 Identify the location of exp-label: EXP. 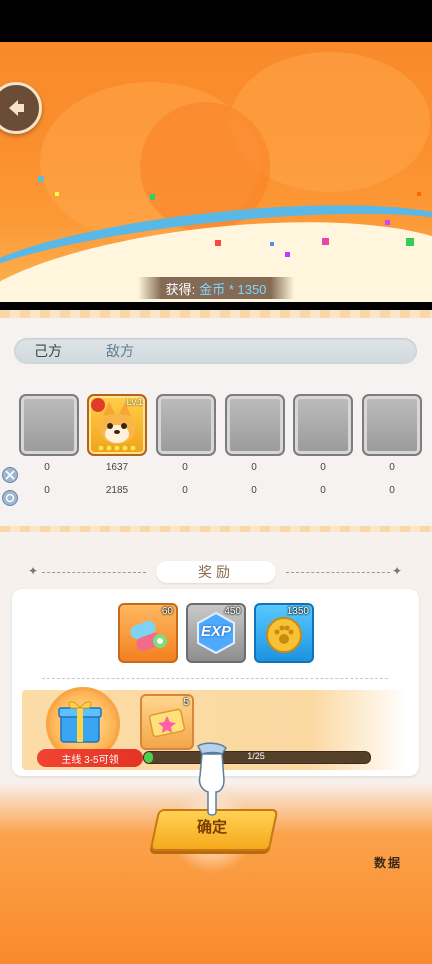
(215, 631).